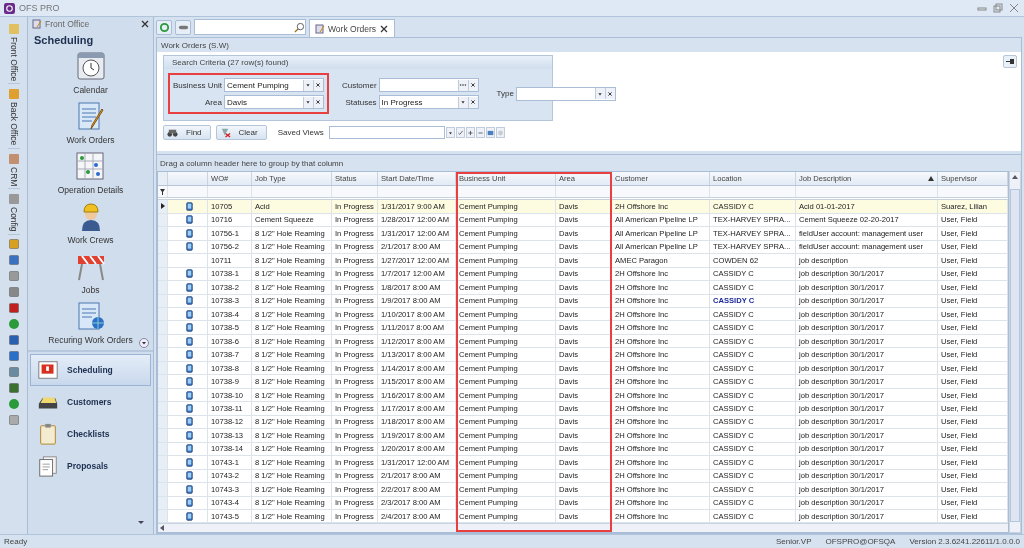  Describe the element at coordinates (964, 541) in the screenshot. I see `version-text: Version 2.3.6241.22611/1.0.0.0` at that location.